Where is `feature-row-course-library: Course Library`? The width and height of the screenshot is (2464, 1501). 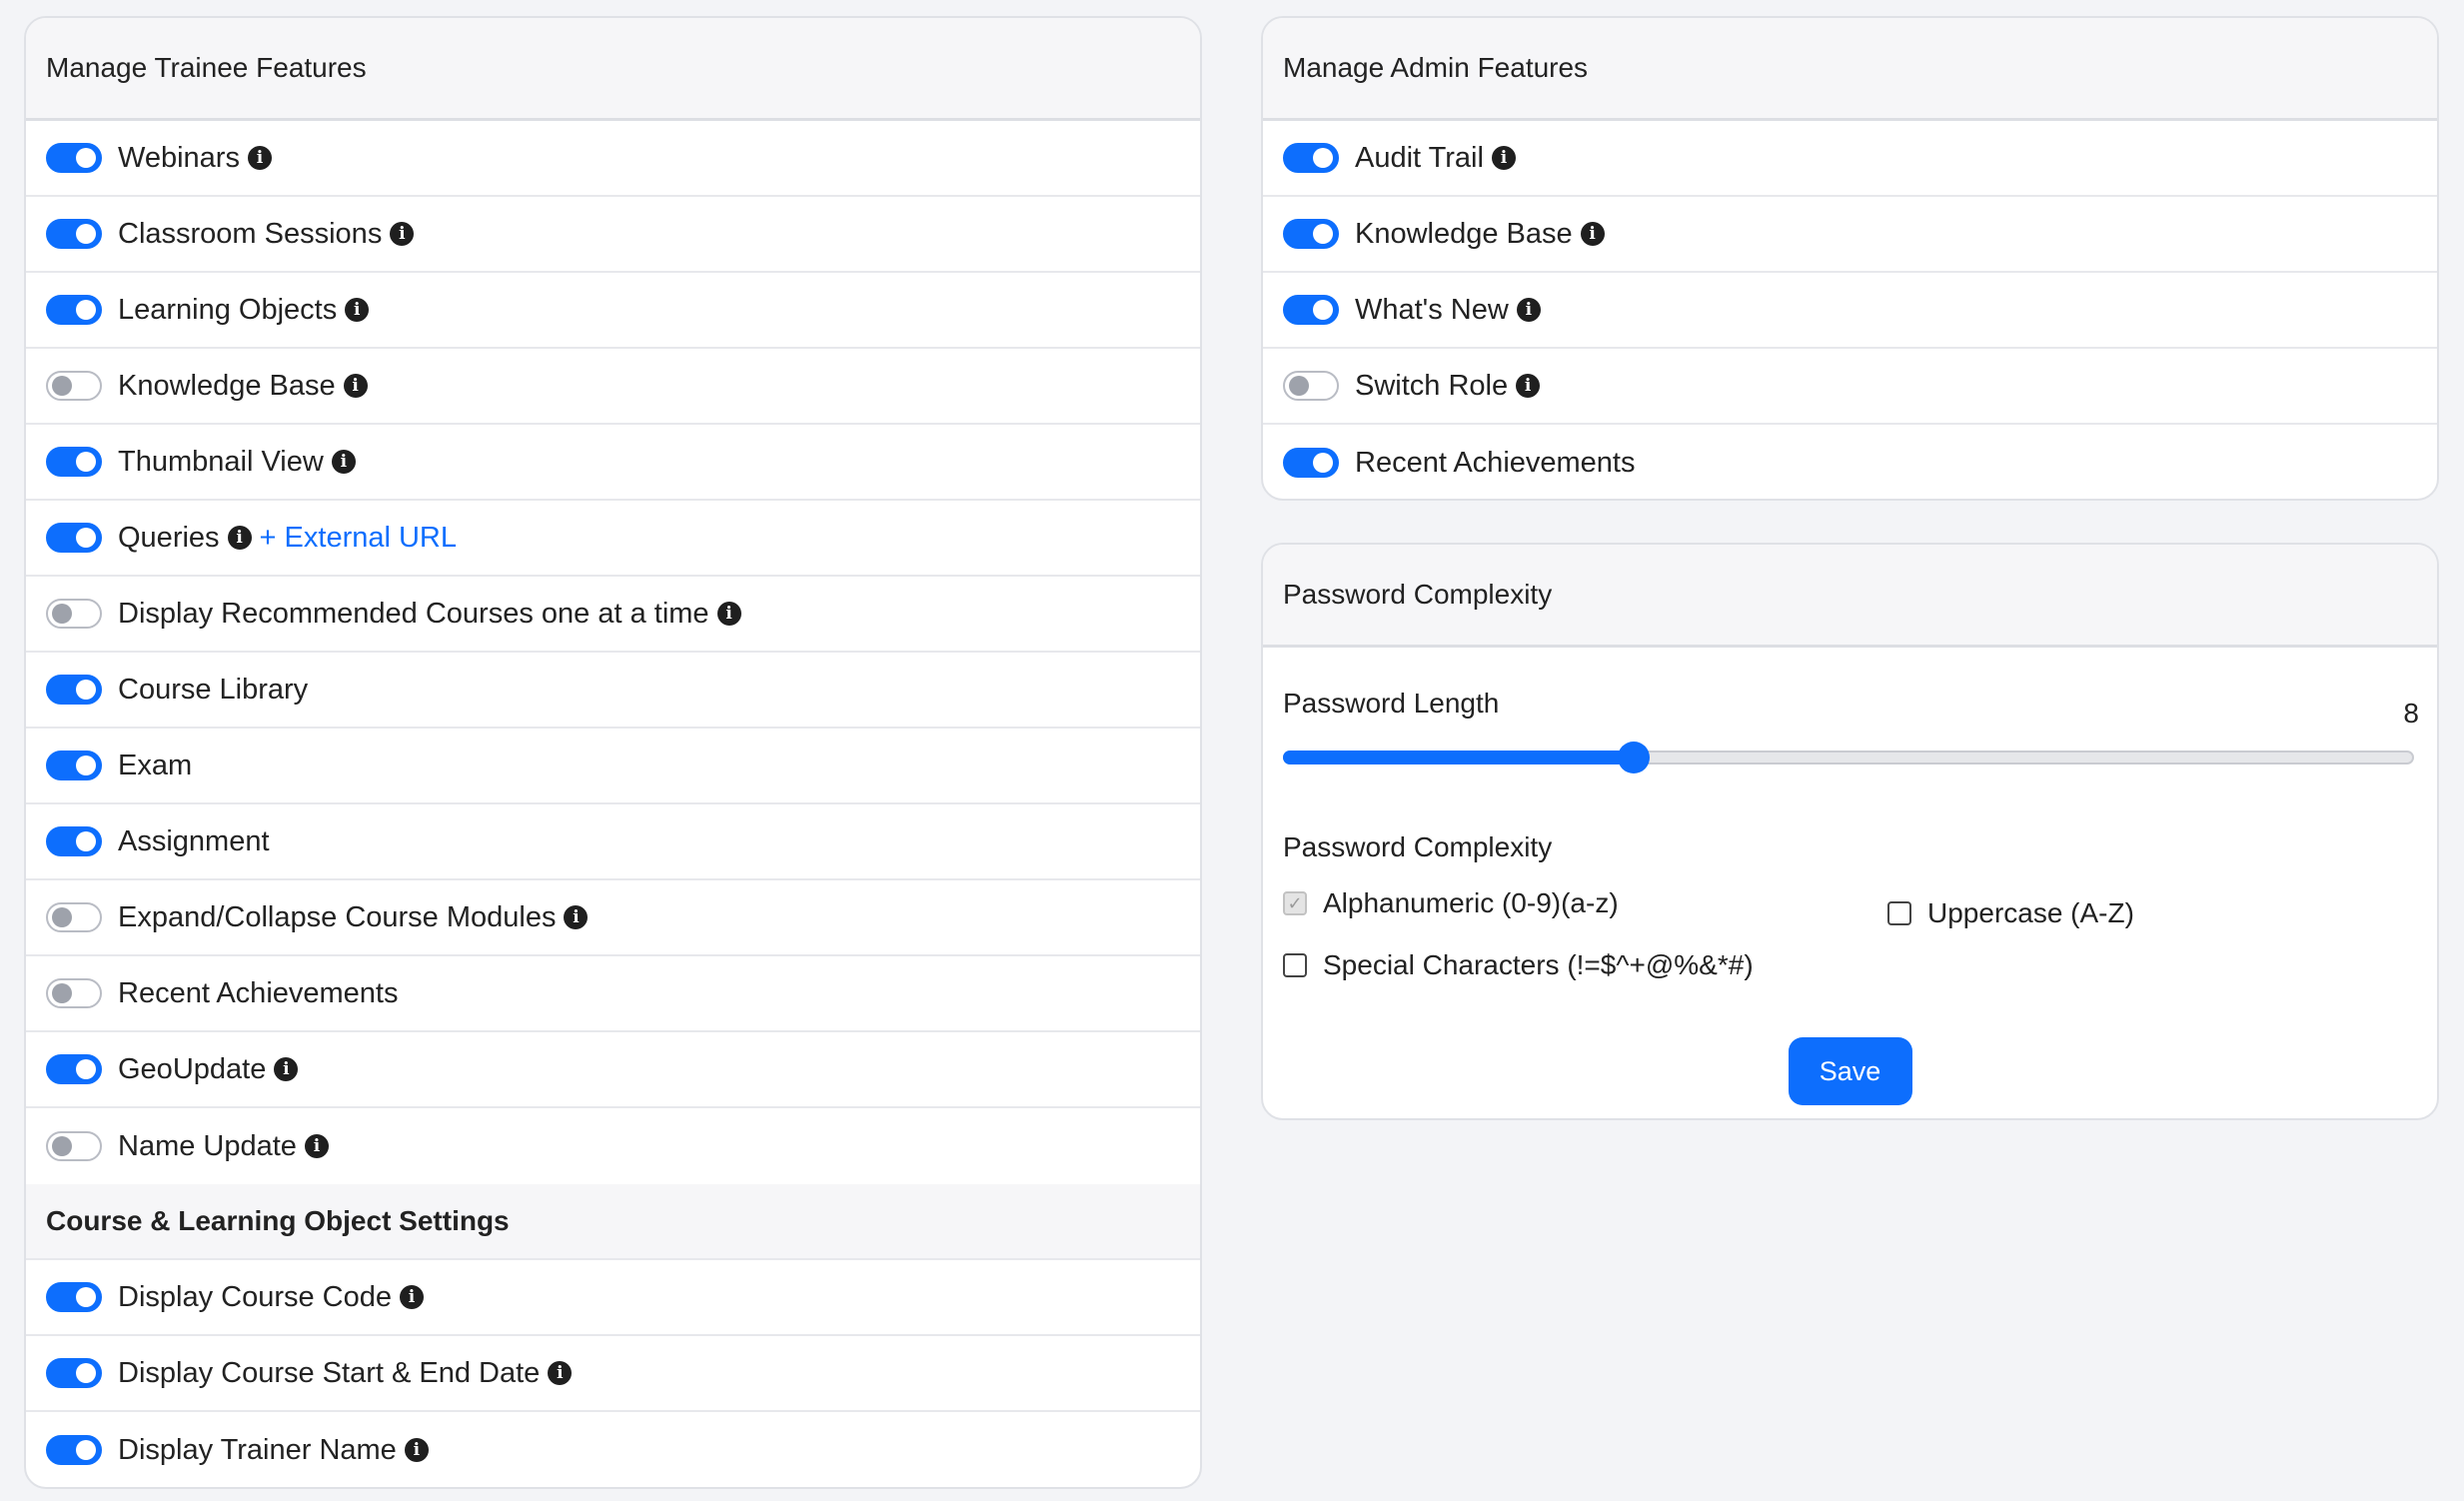
feature-row-course-library: Course Library is located at coordinates (613, 691).